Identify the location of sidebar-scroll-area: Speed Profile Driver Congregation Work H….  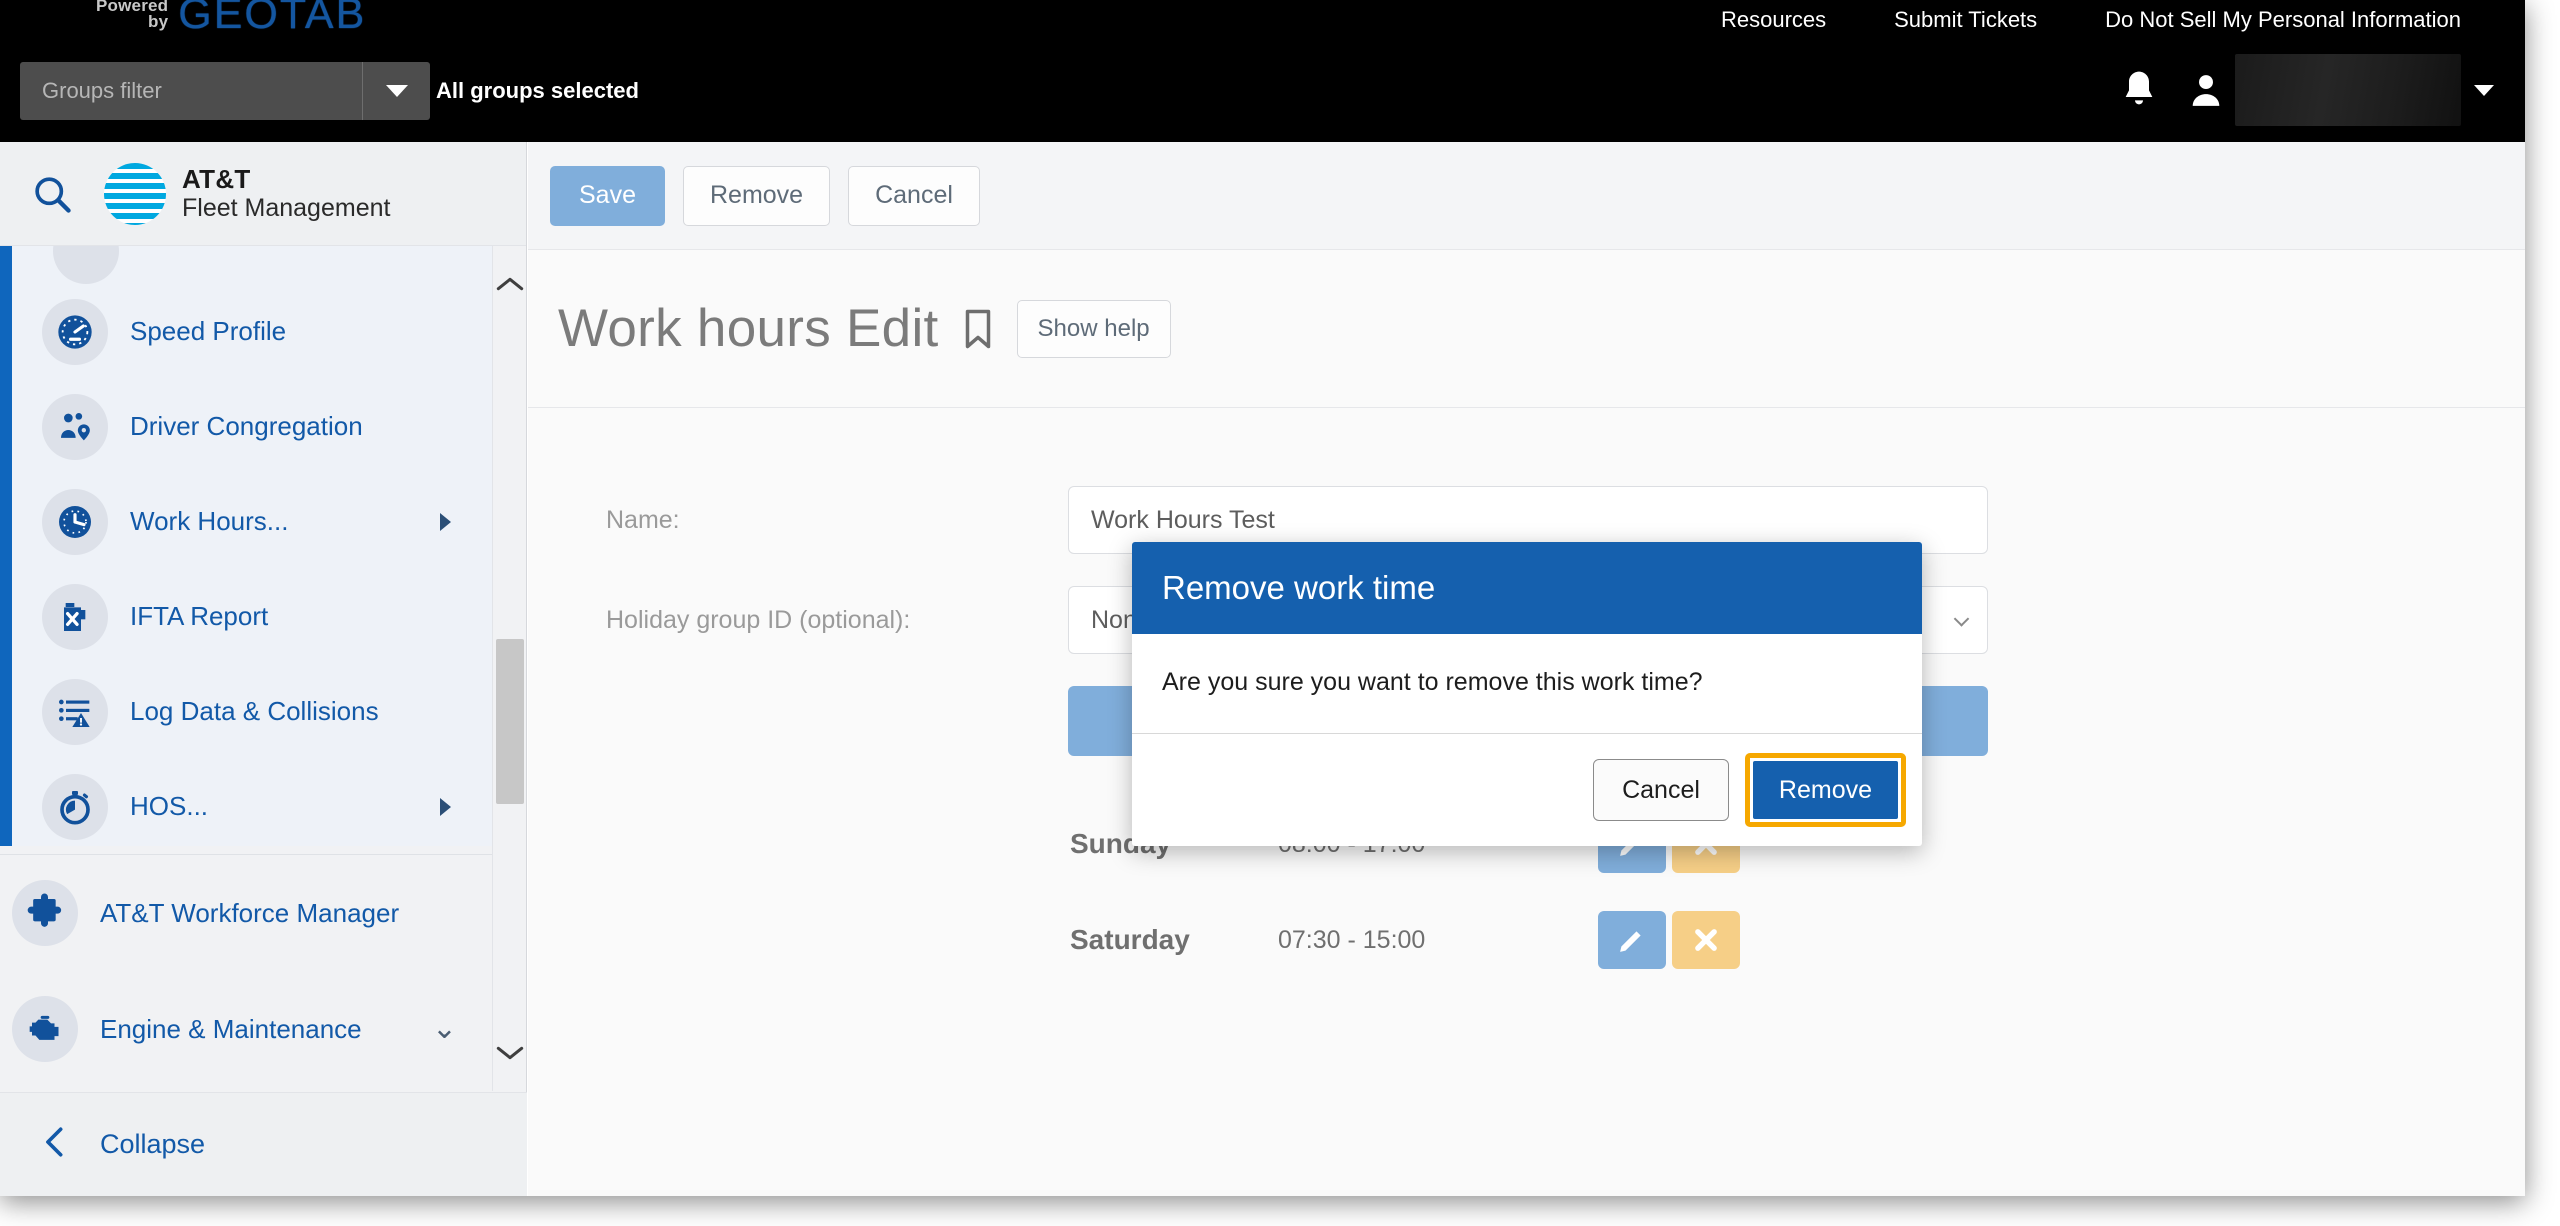
(263, 668).